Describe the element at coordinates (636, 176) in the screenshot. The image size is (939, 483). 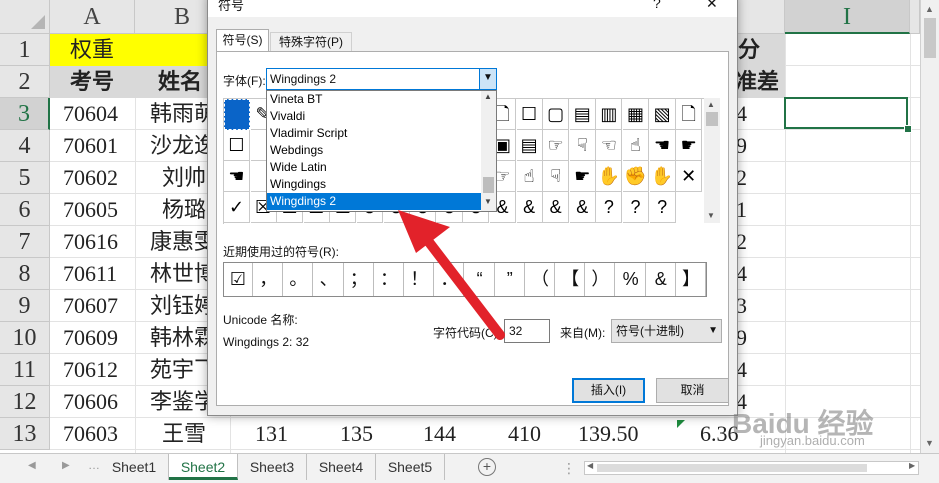
I see `symbol-cell: ✊` at that location.